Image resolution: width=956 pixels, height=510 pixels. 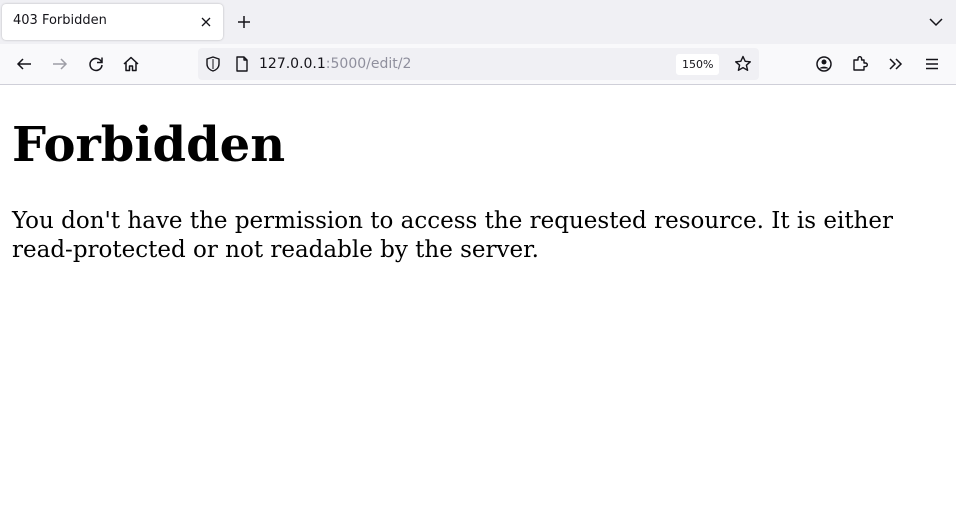 What do you see at coordinates (206, 22) in the screenshot?
I see `close-icon` at bounding box center [206, 22].